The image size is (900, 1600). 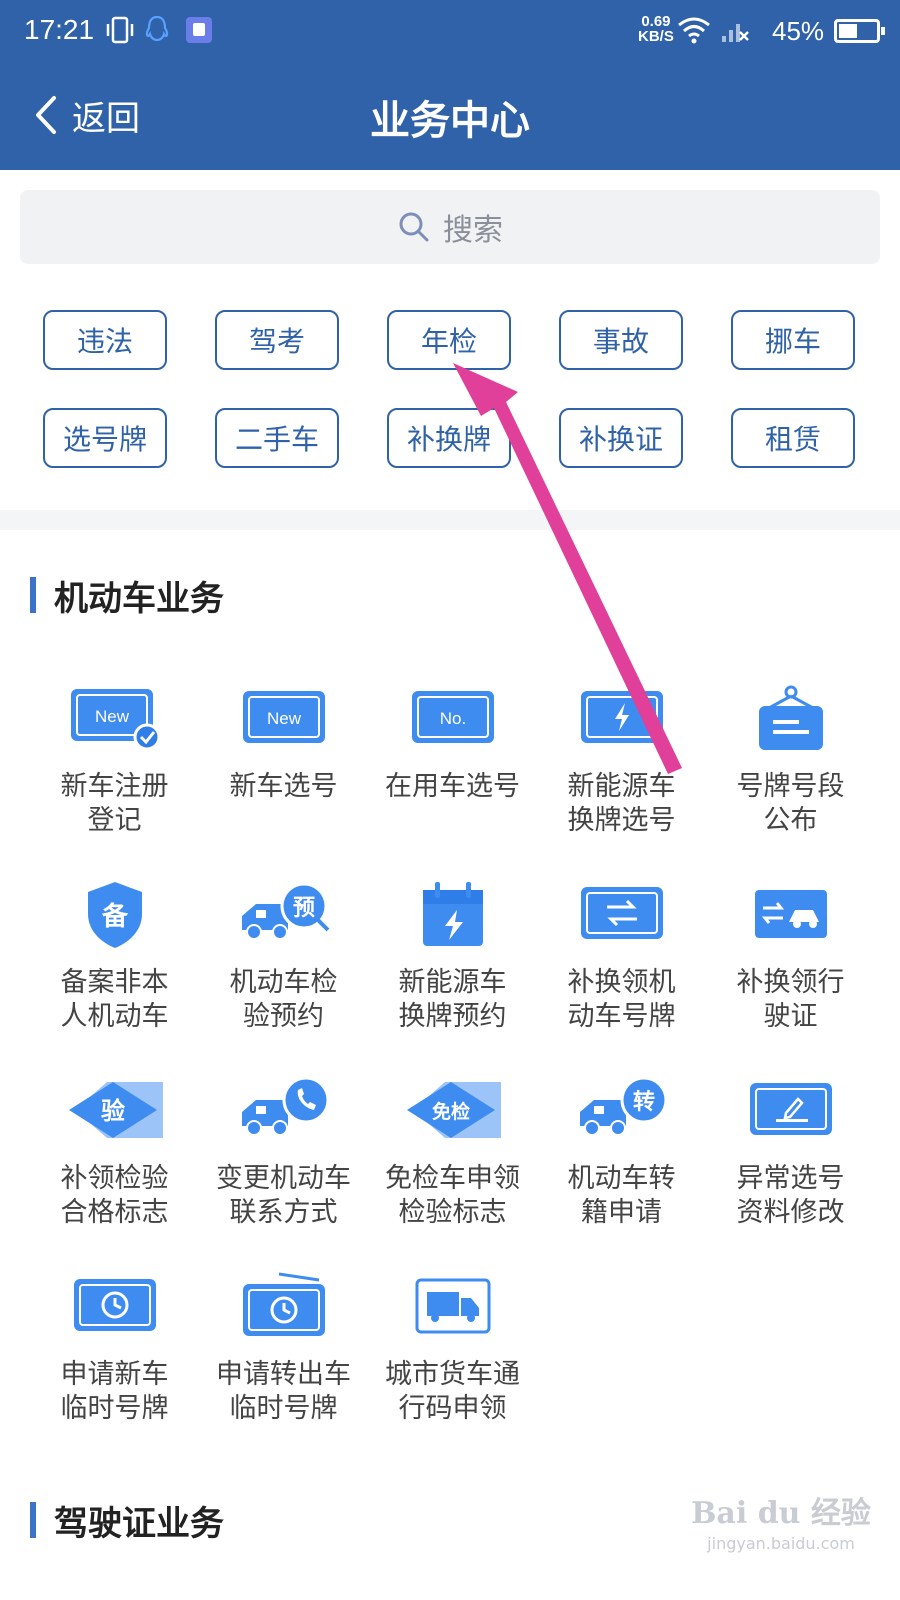 I want to click on service-label: 号牌号段 公布, so click(x=791, y=804).